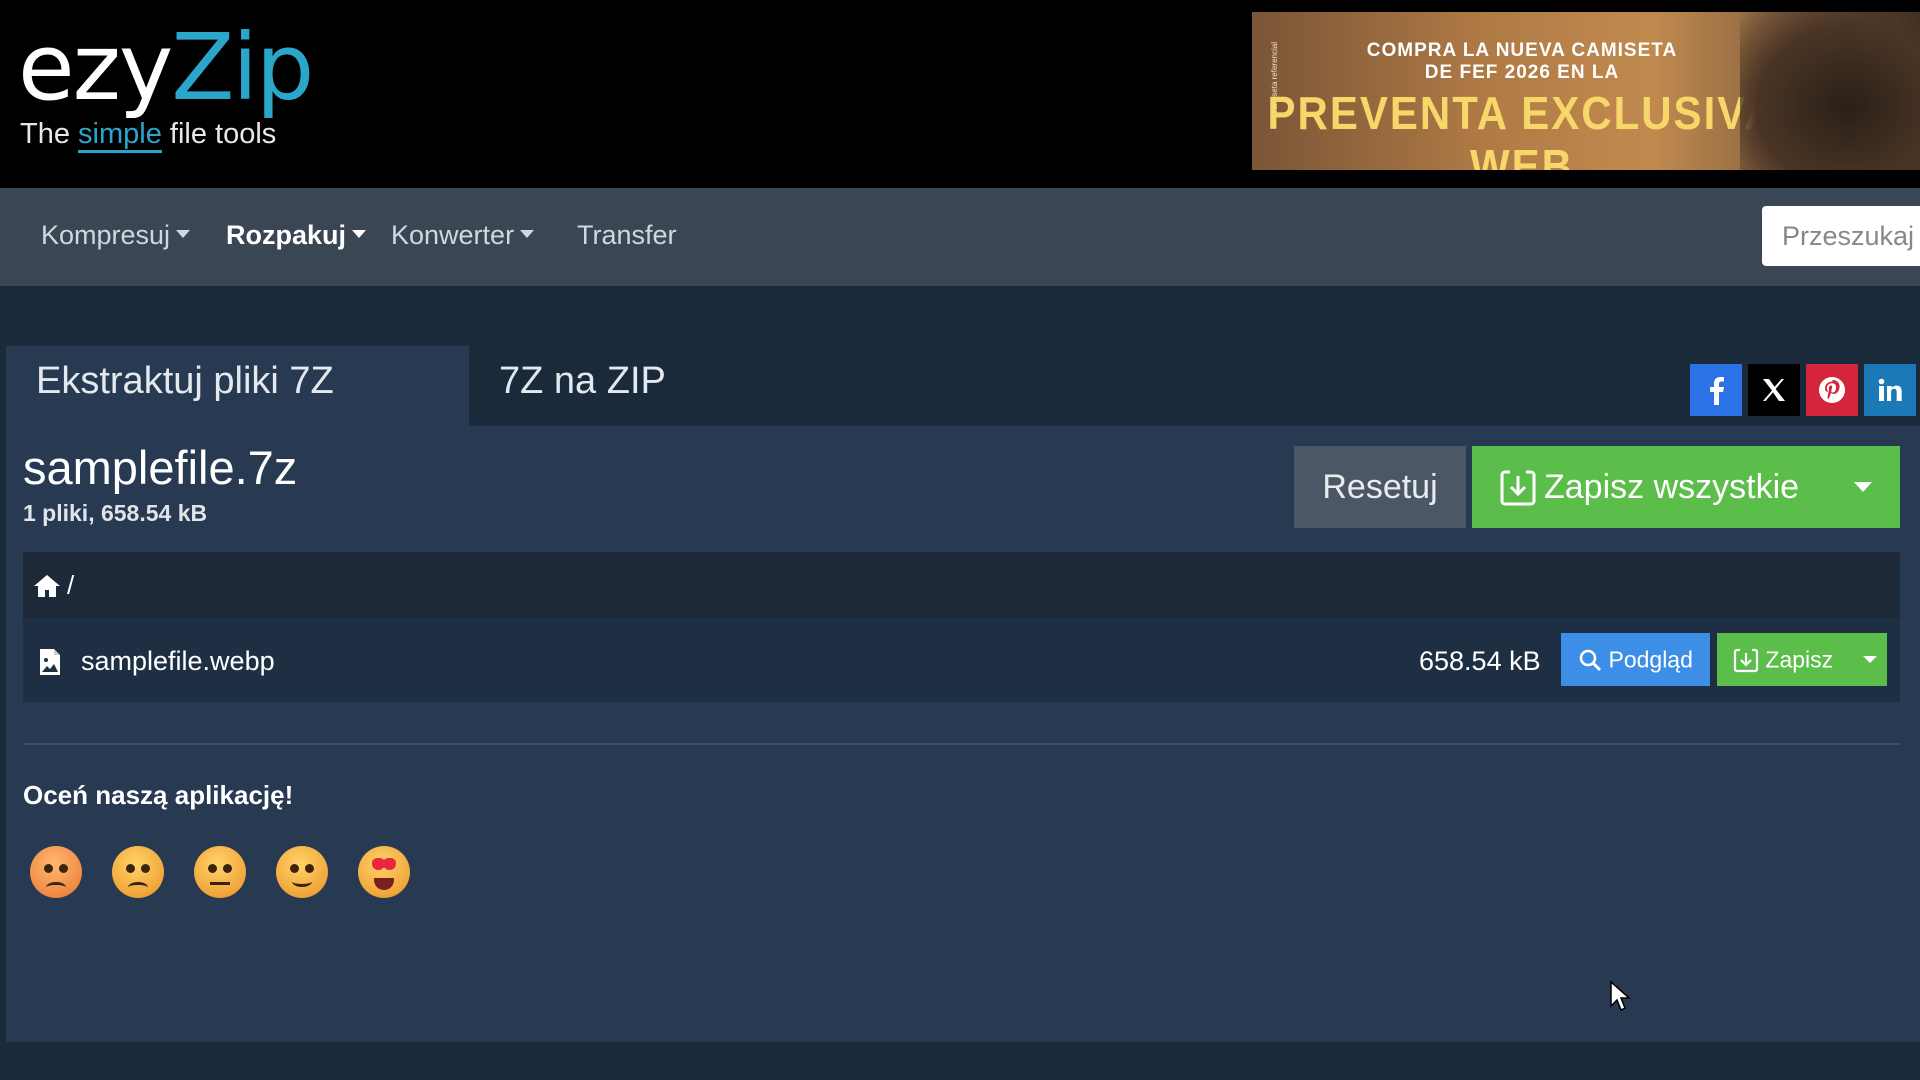 The image size is (1920, 1080). What do you see at coordinates (47, 586) in the screenshot?
I see `home-icon` at bounding box center [47, 586].